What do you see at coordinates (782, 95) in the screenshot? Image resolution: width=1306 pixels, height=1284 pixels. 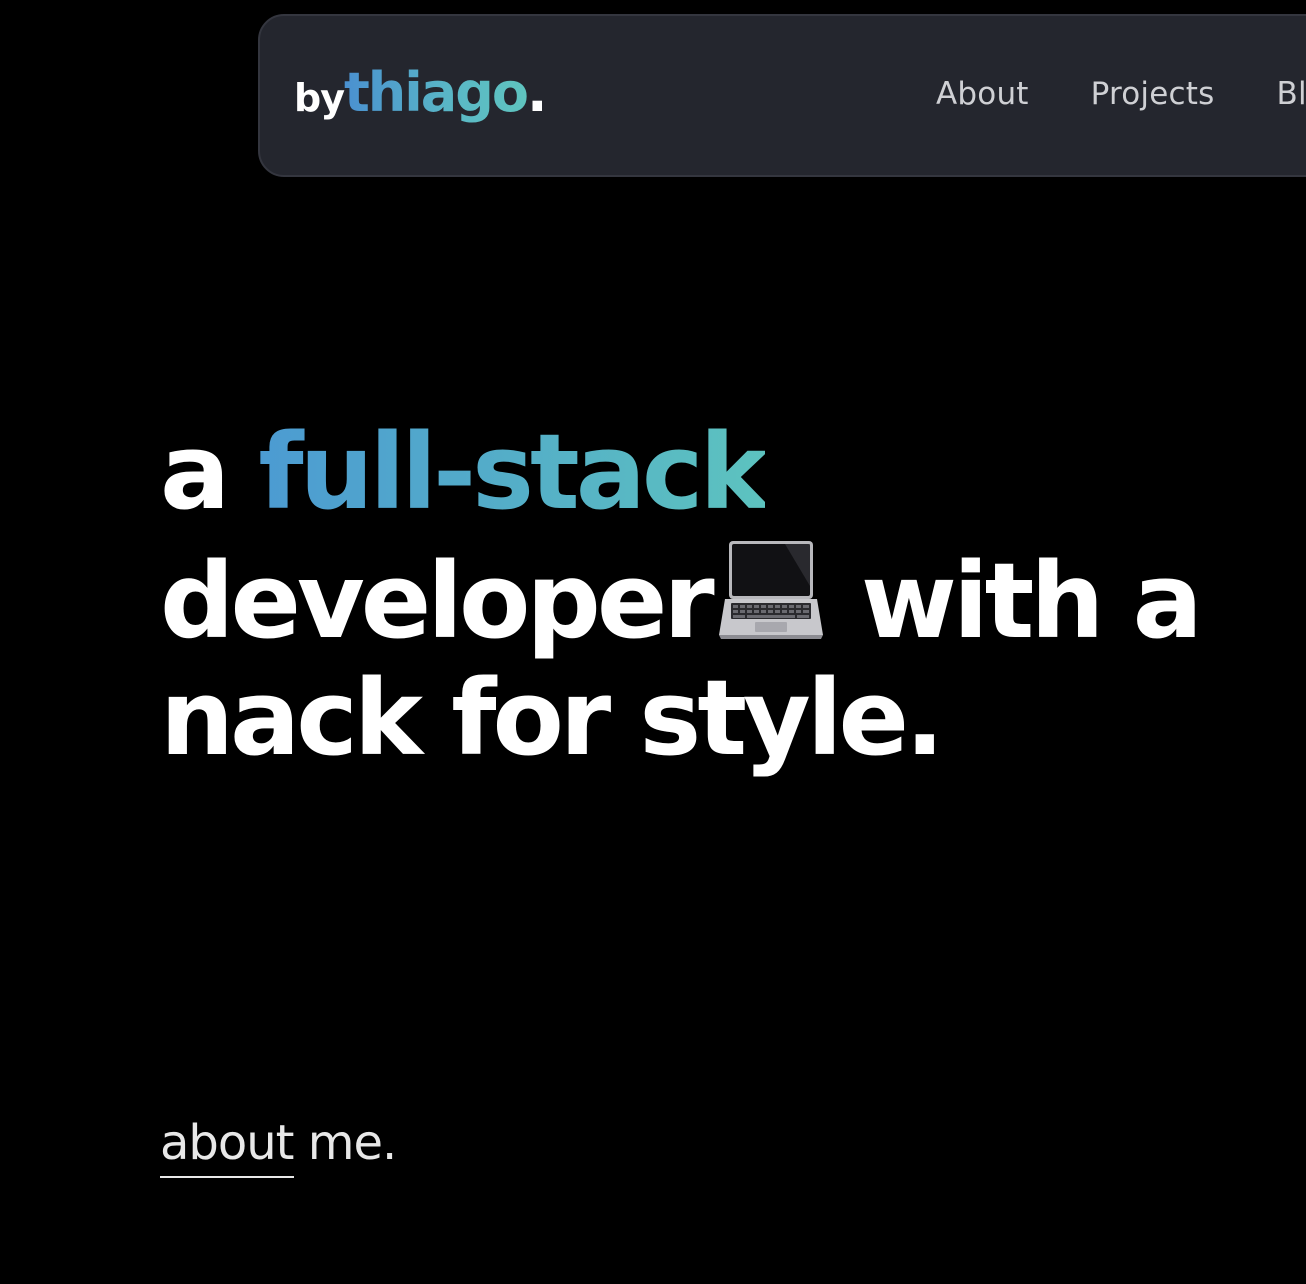 I see `navbar: bythiago. About Projects Bl` at bounding box center [782, 95].